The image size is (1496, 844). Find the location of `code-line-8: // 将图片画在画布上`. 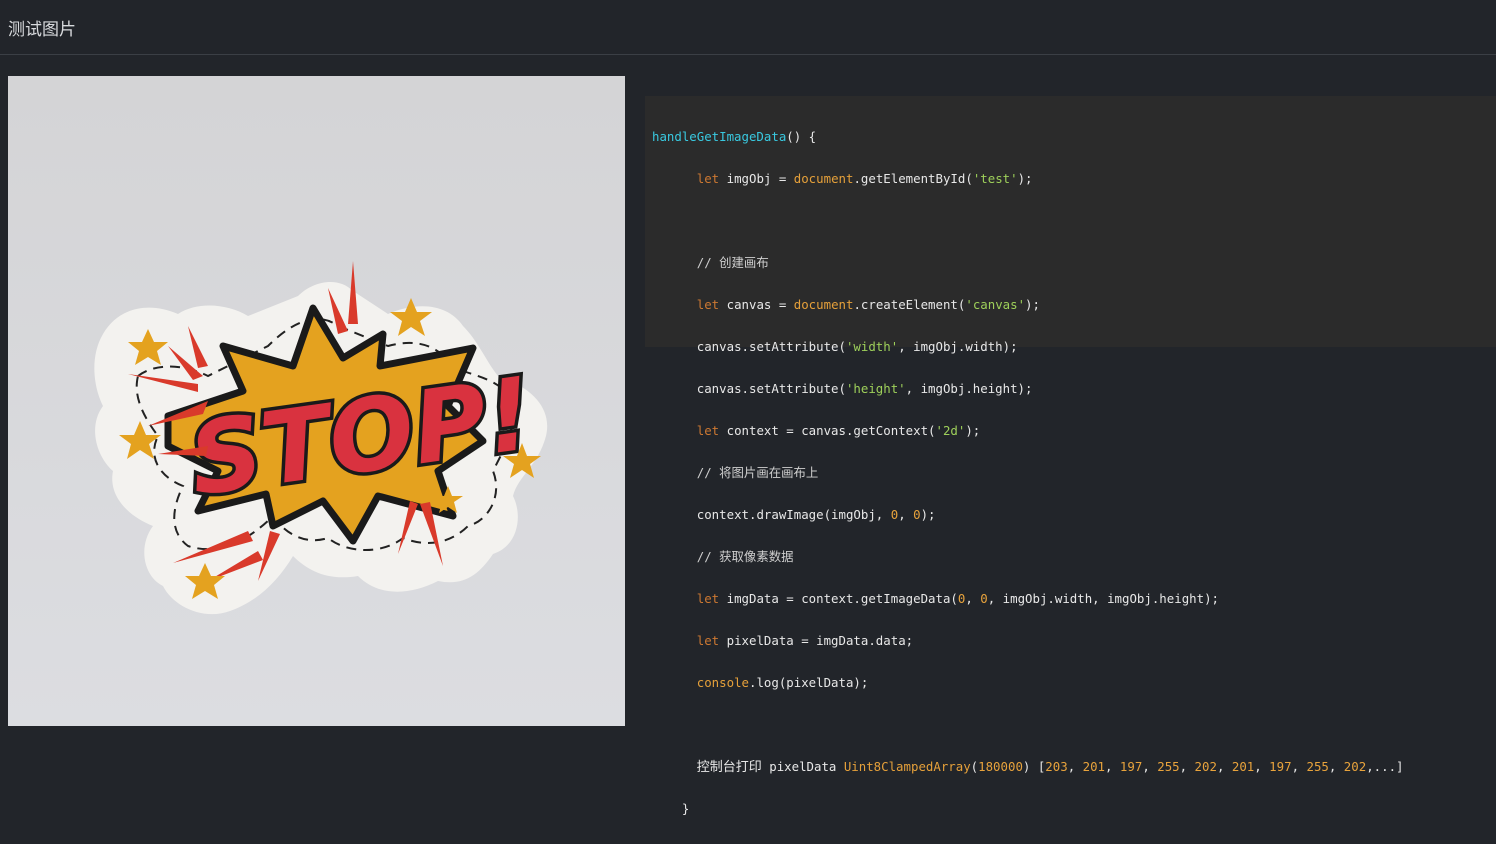

code-line-8: // 将图片画在画布上 is located at coordinates (757, 472).